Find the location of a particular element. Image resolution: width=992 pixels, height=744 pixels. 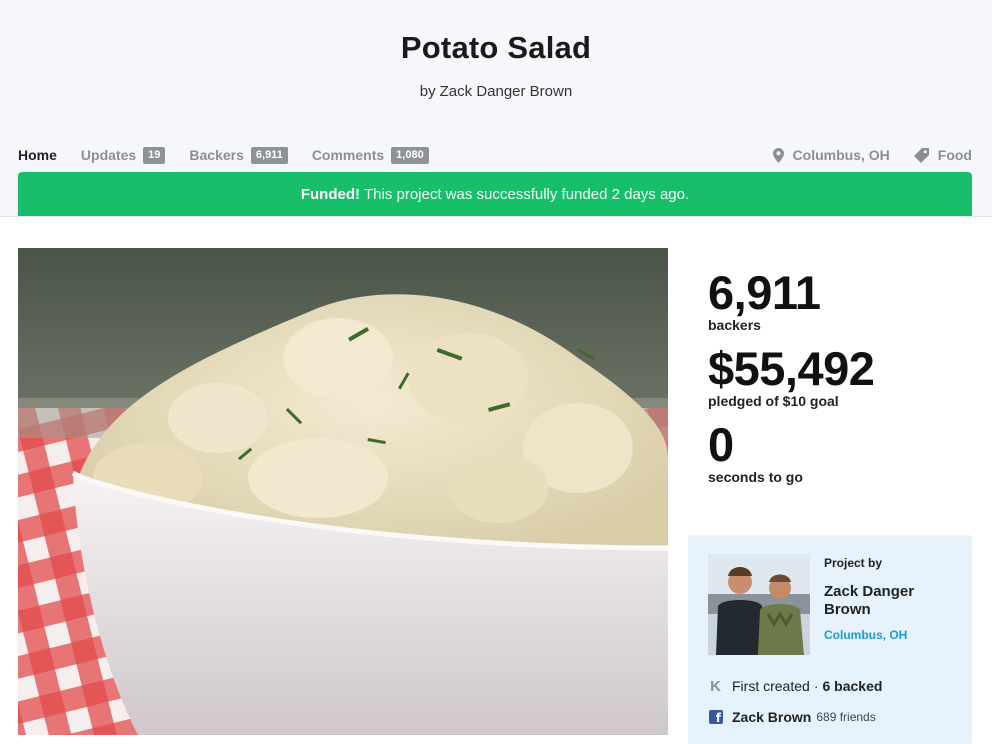

backers-label: backers is located at coordinates (734, 325).